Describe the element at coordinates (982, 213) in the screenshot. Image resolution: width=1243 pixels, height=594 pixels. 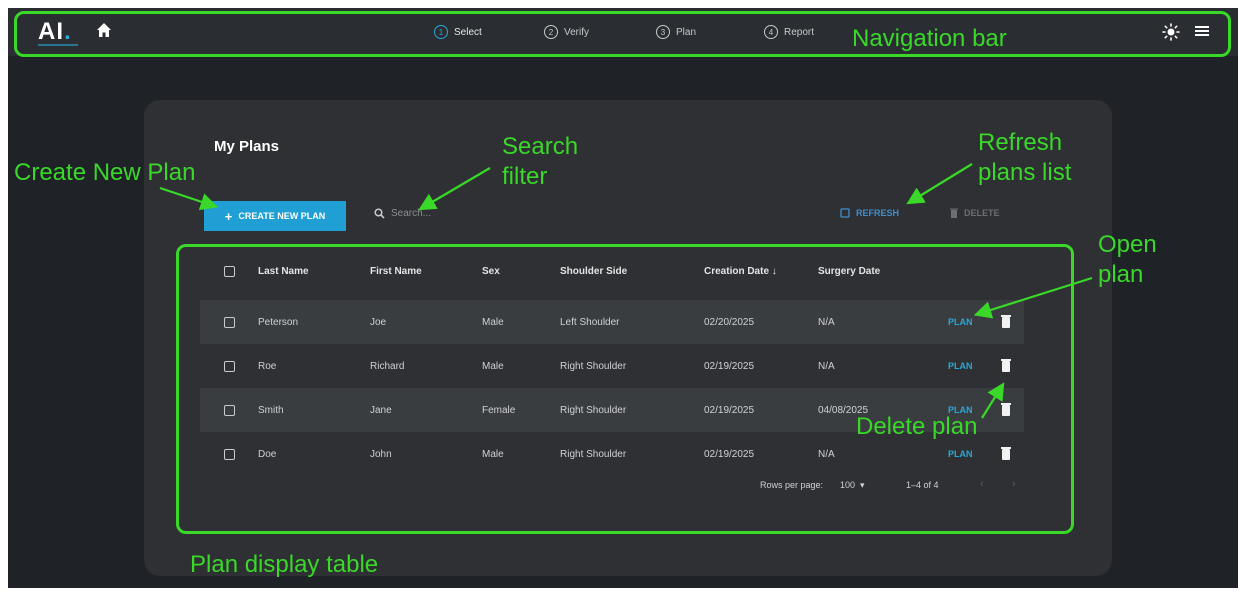
I see `delete-label: DELETE` at that location.